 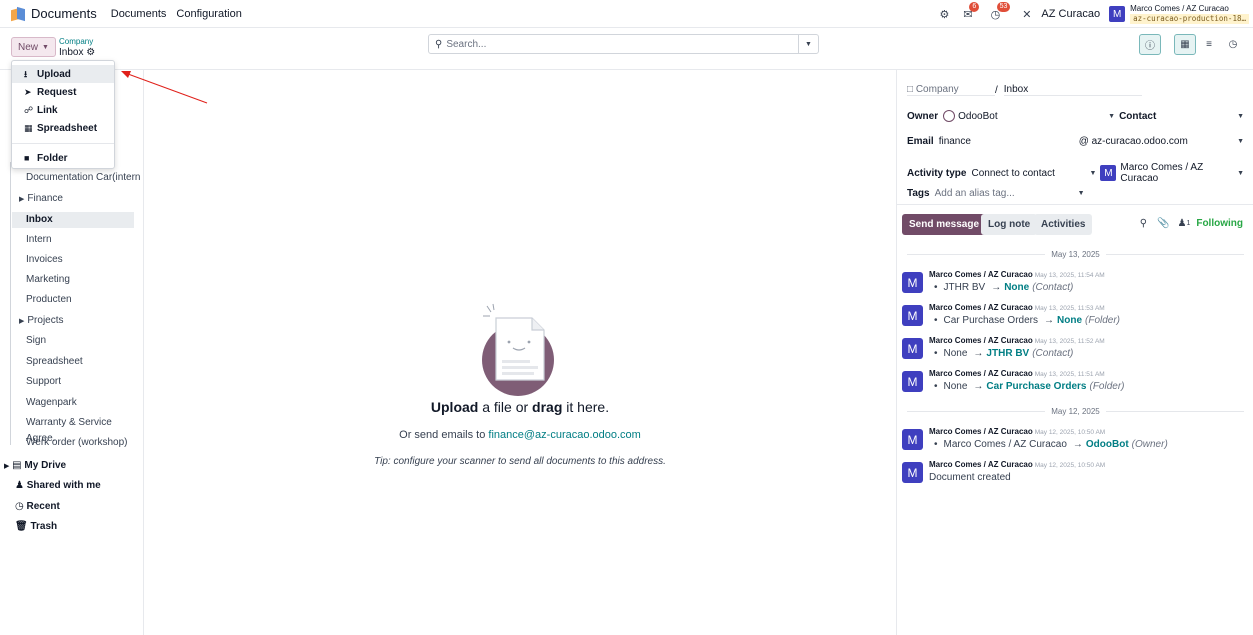 I want to click on dropdown-item-label: Link, so click(x=47, y=110).